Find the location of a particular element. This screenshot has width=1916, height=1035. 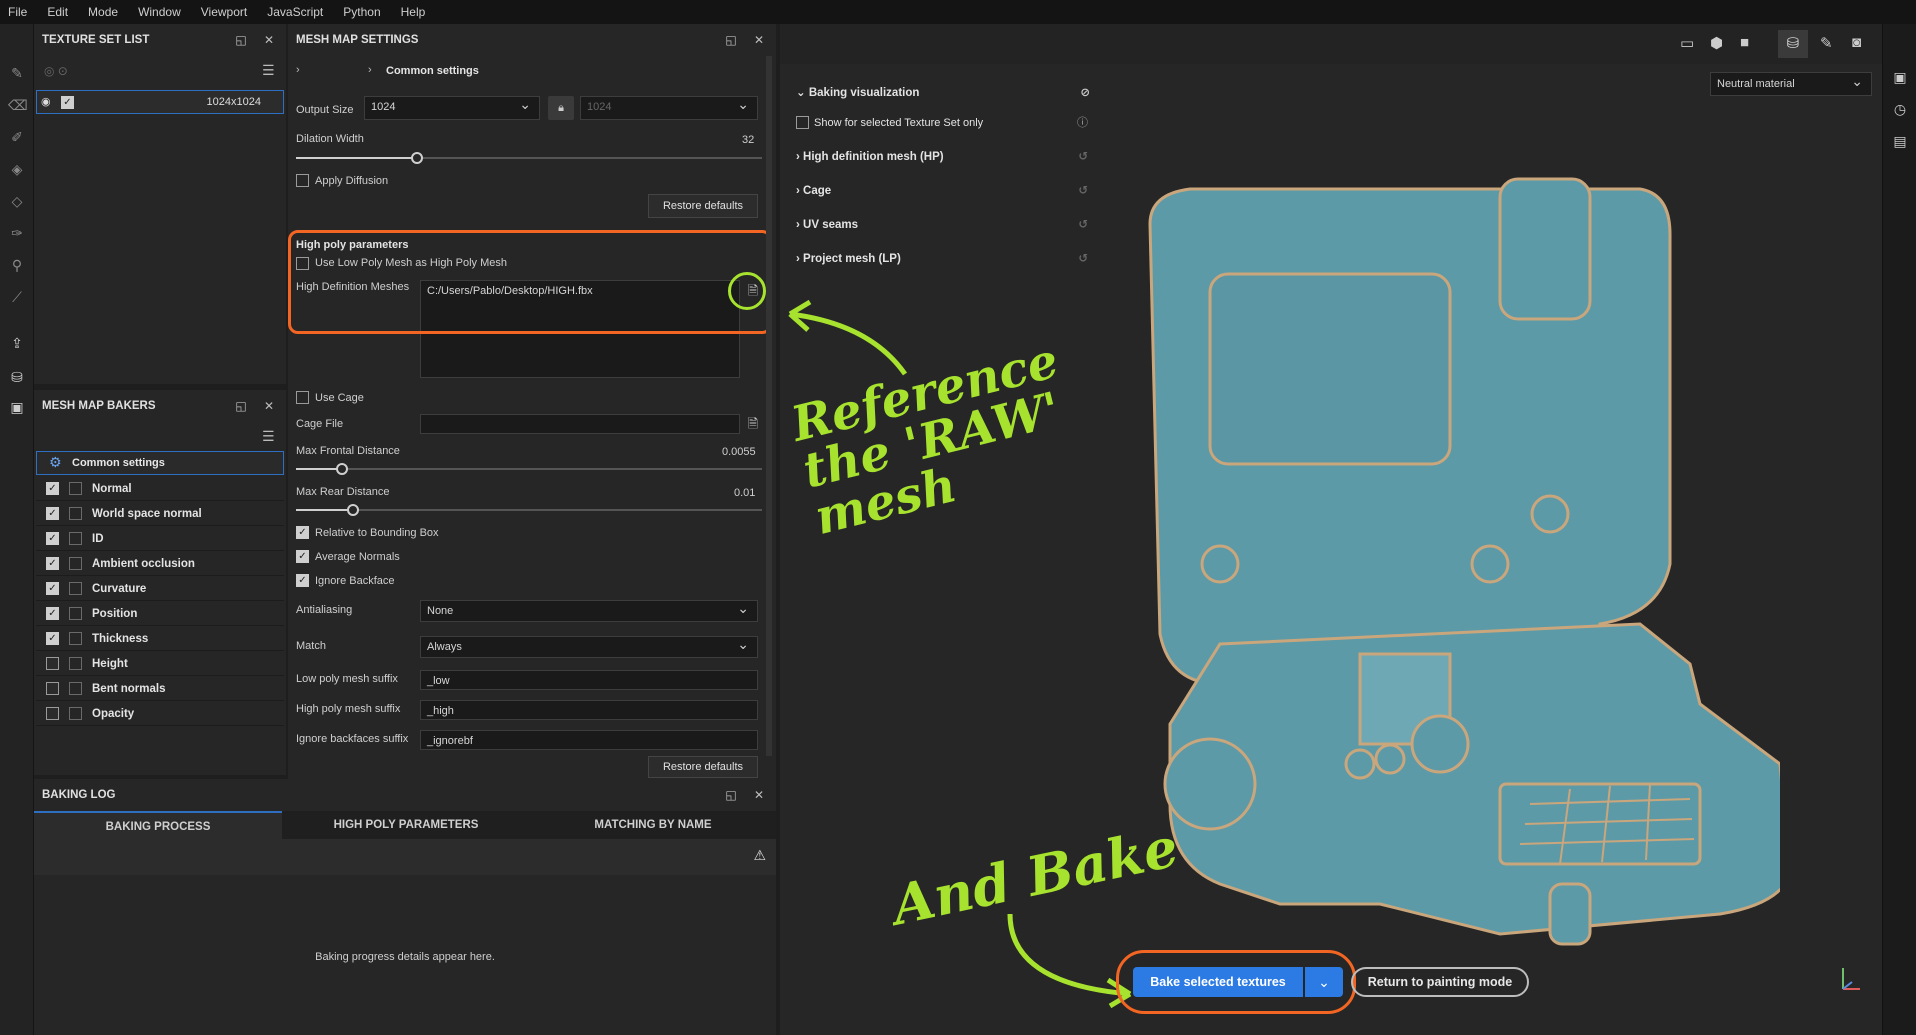

baker-row: ✓ Thickness is located at coordinates (160, 639).